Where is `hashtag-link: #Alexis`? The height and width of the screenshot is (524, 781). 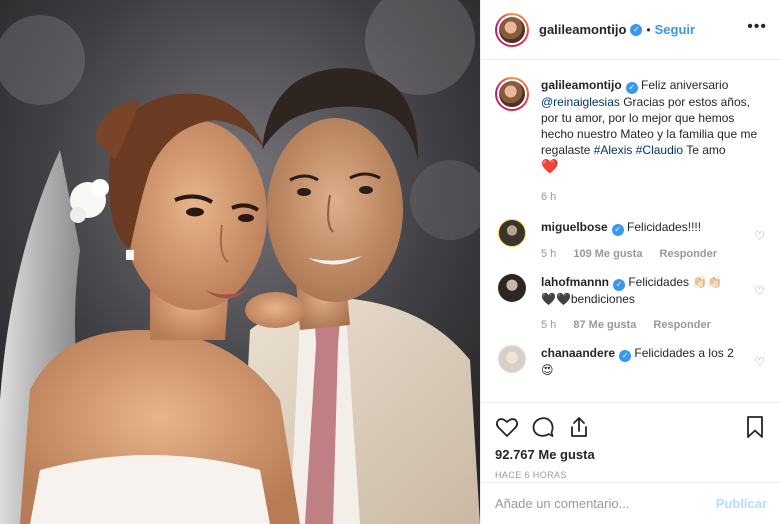 hashtag-link: #Alexis is located at coordinates (613, 150).